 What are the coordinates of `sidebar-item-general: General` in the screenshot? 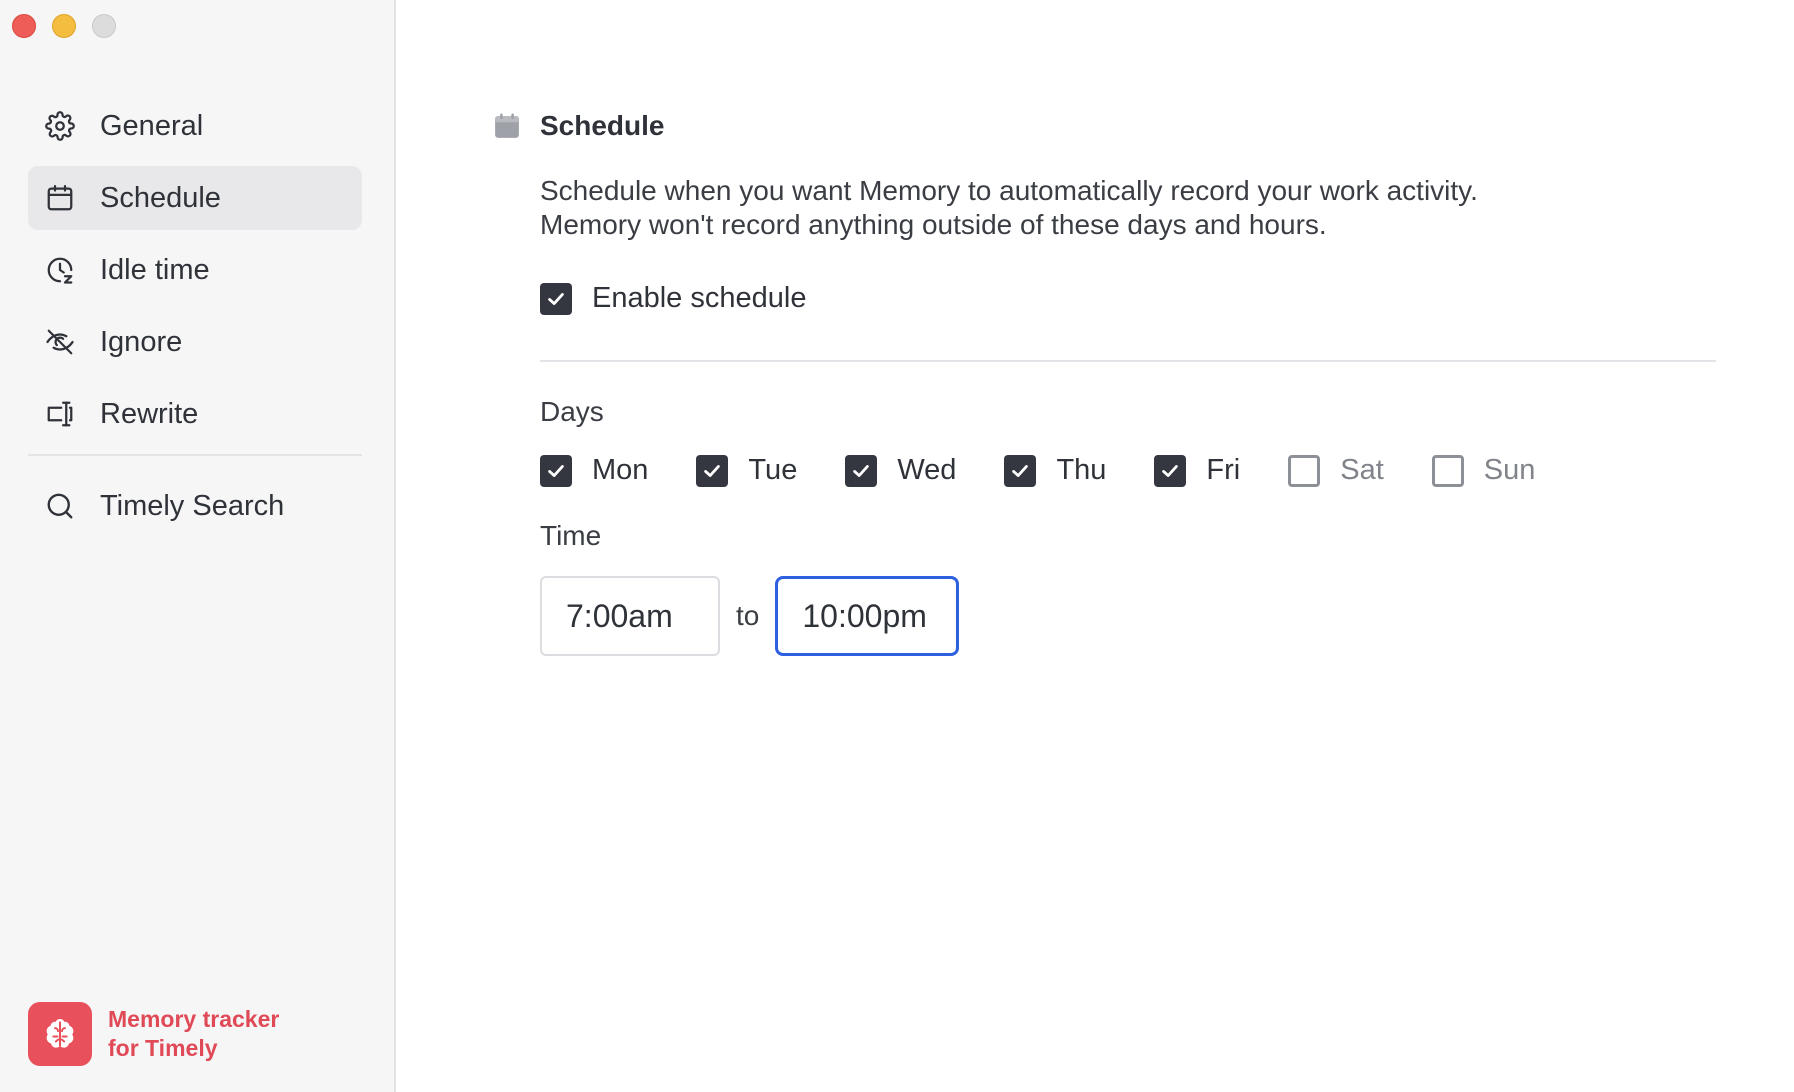 It's located at (195, 126).